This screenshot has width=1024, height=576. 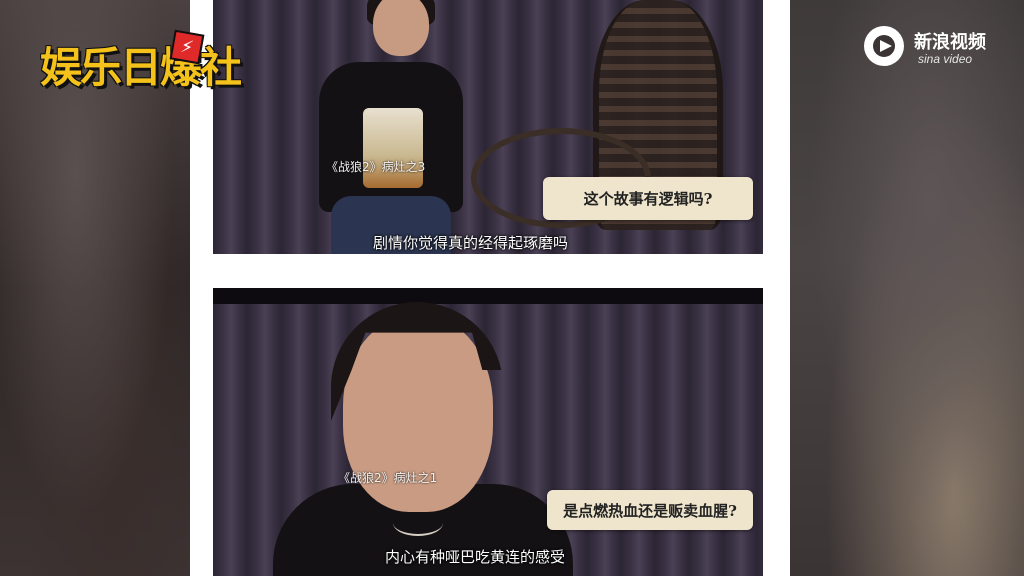 I want to click on question-caption: 这个故事有逻辑吗?, so click(x=648, y=198).